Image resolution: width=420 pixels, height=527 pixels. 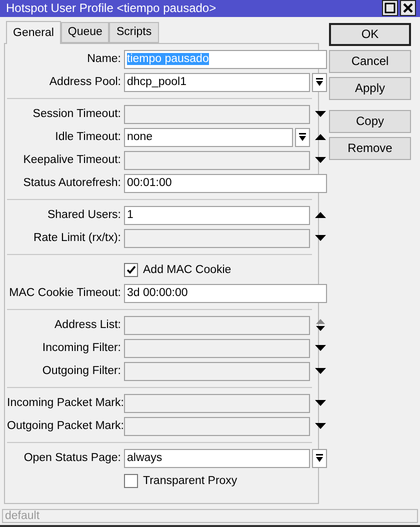 What do you see at coordinates (64, 426) in the screenshot?
I see `field-label: Outgoing Packet Mark:` at bounding box center [64, 426].